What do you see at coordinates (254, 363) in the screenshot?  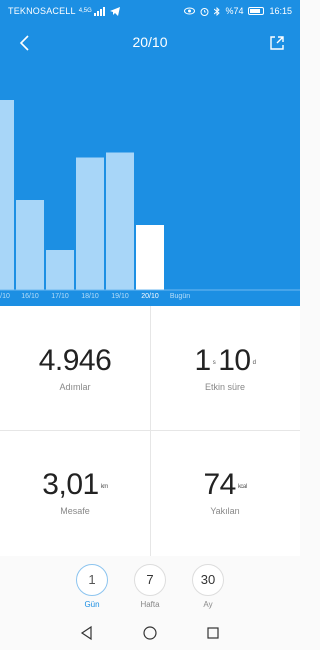 I see `minutes-unit: d` at bounding box center [254, 363].